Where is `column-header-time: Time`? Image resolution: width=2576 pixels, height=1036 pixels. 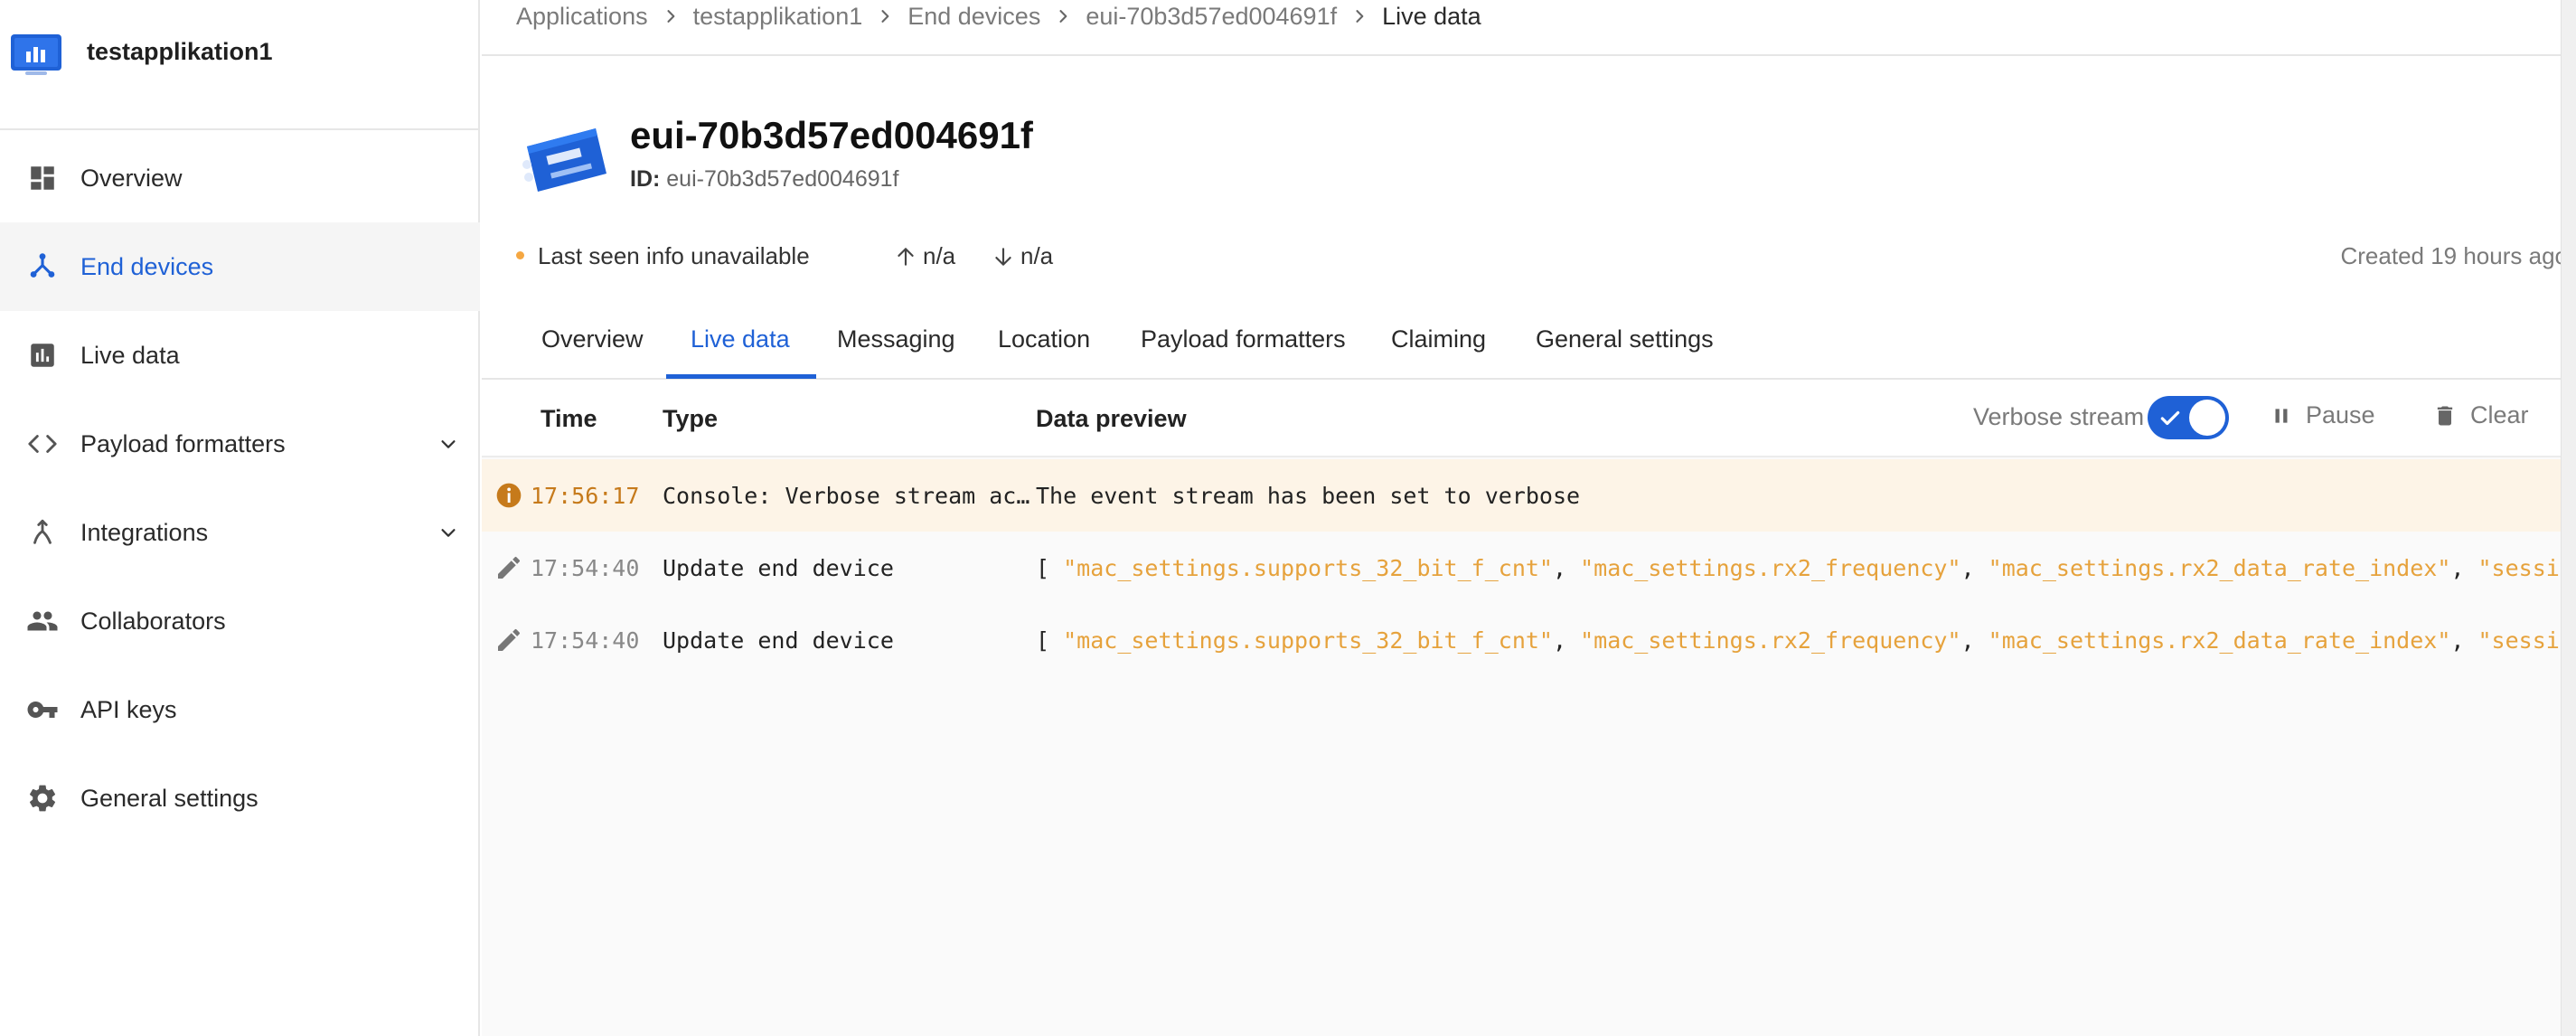
column-header-time: Time is located at coordinates (569, 418).